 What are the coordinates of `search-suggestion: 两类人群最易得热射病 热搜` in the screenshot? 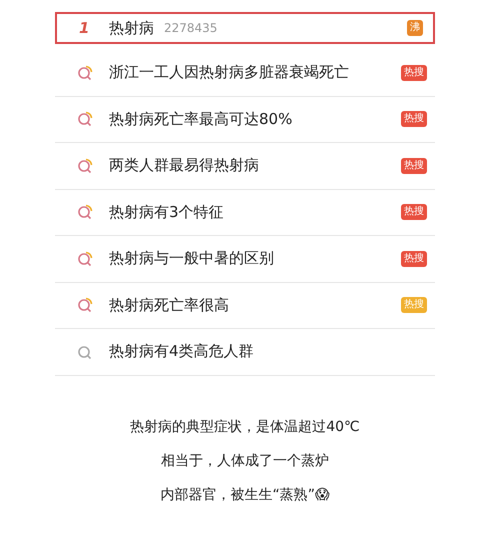 It's located at (245, 166).